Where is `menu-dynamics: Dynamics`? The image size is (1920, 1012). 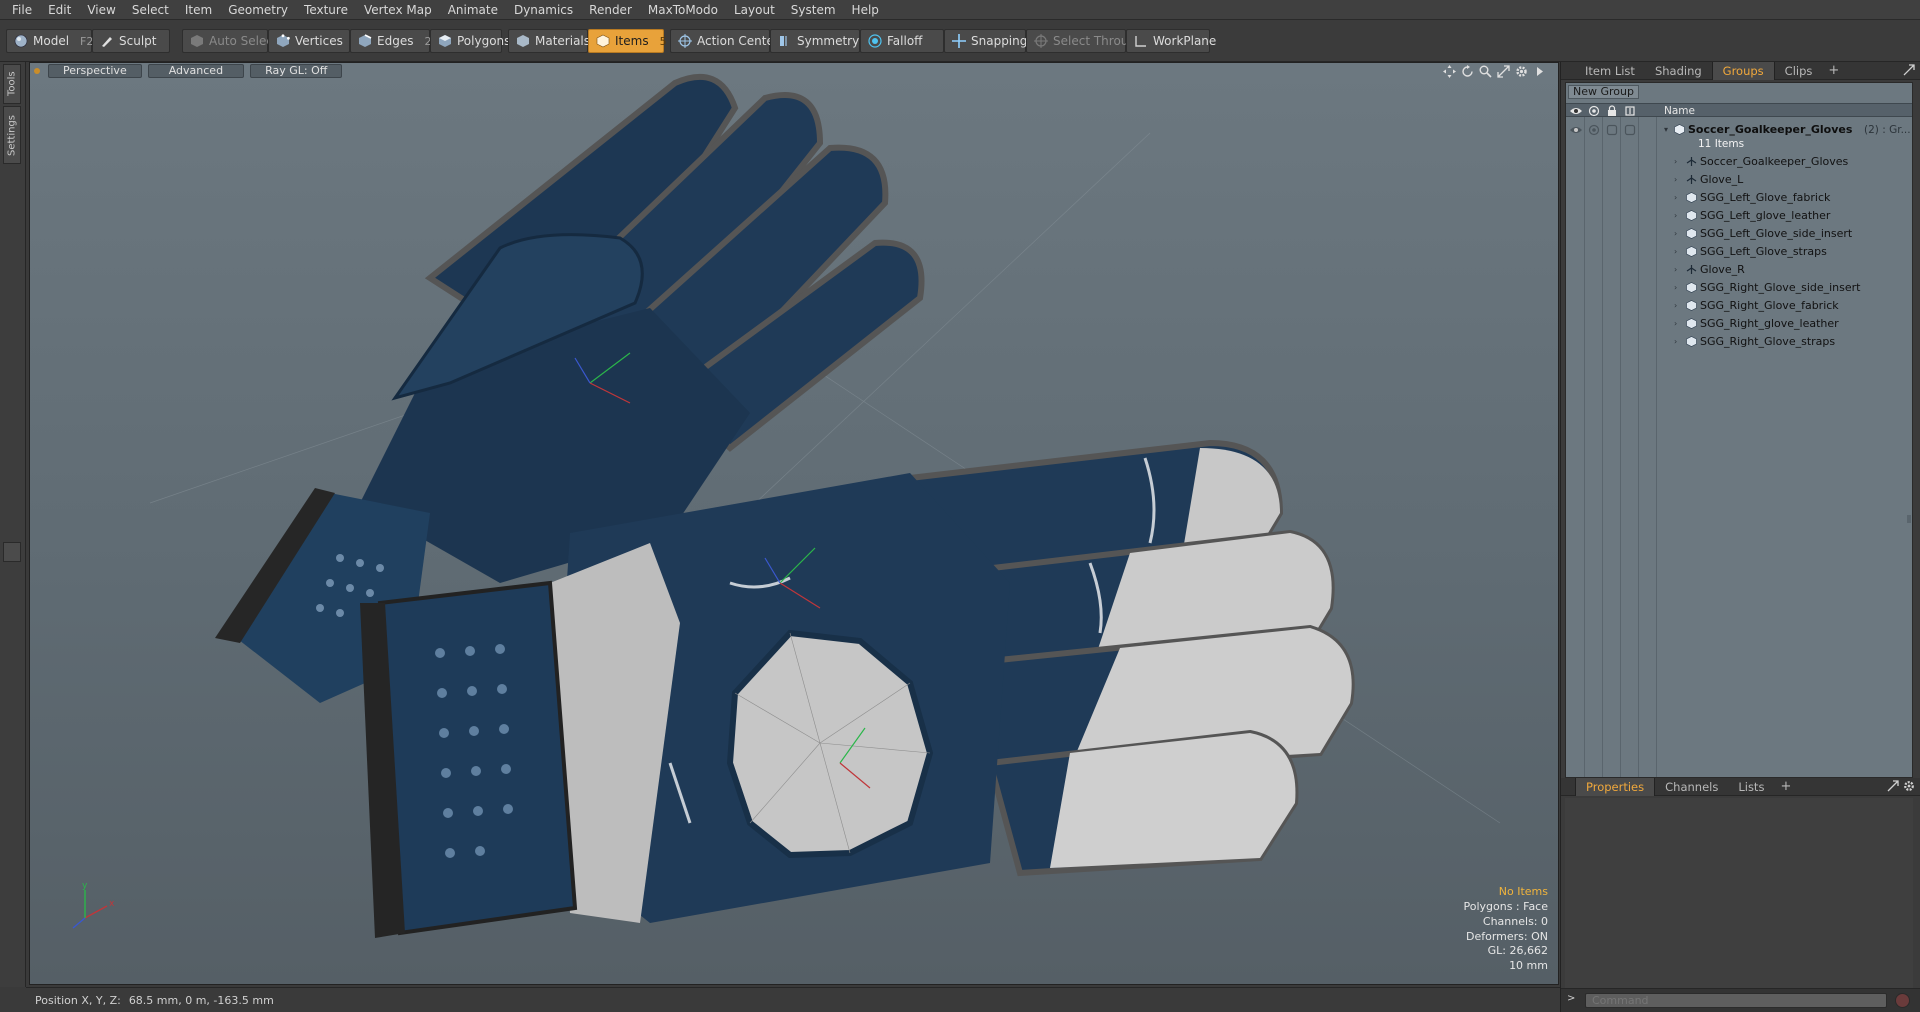
menu-dynamics: Dynamics is located at coordinates (543, 10).